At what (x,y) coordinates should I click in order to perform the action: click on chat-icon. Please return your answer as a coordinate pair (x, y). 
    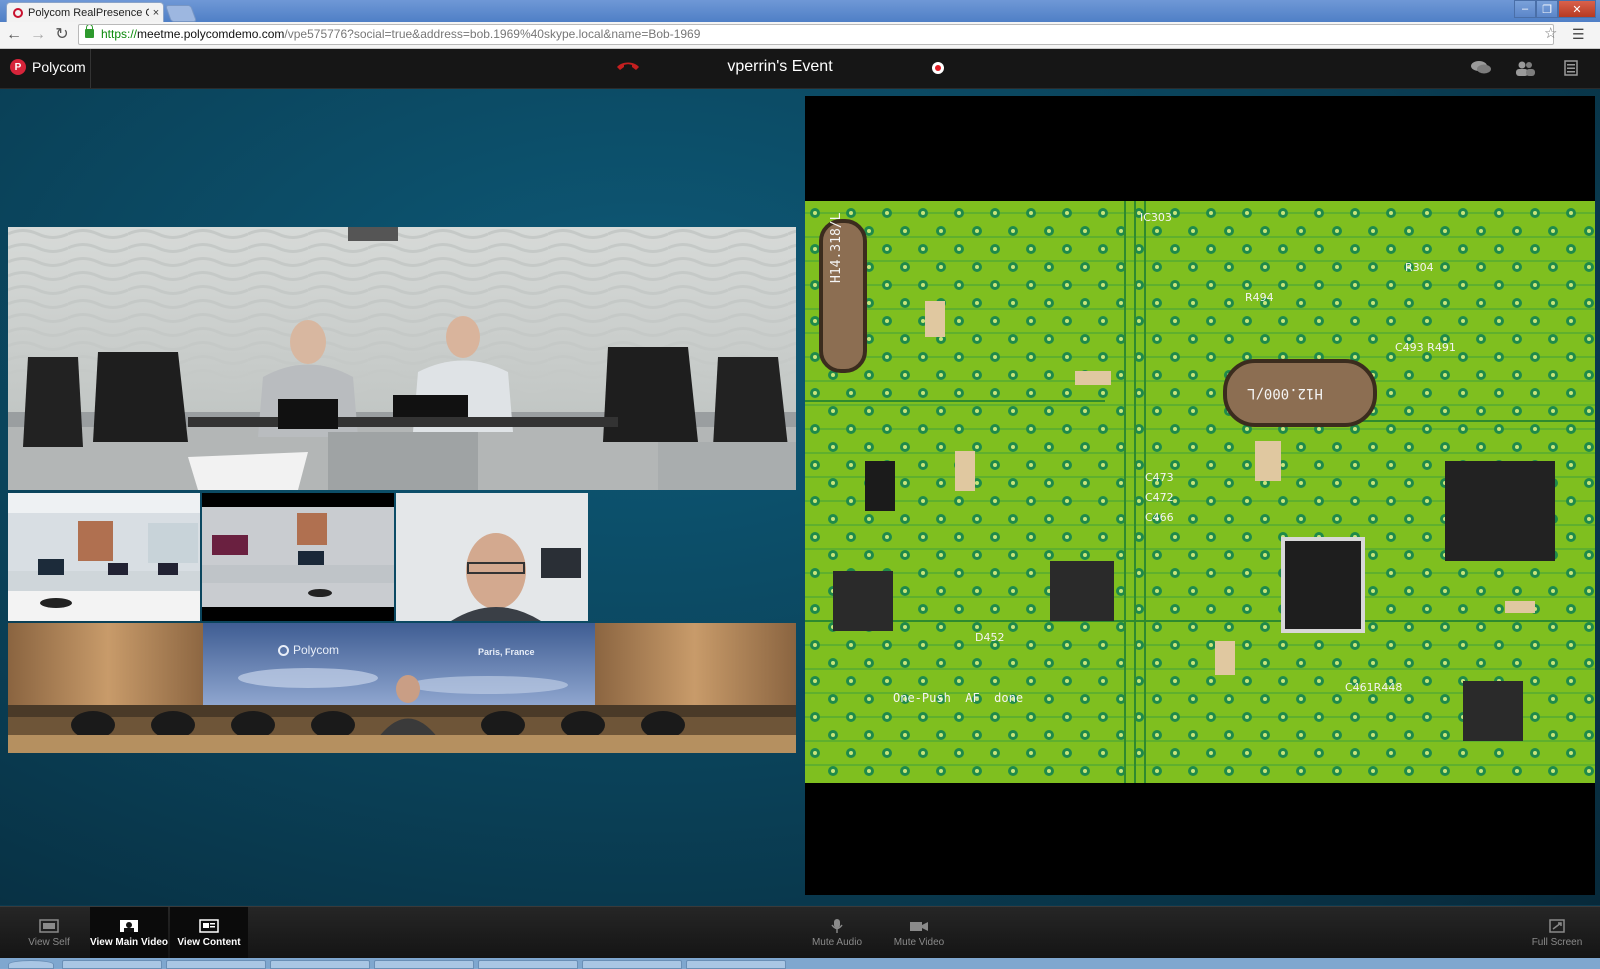
    Looking at the image, I should click on (1481, 69).